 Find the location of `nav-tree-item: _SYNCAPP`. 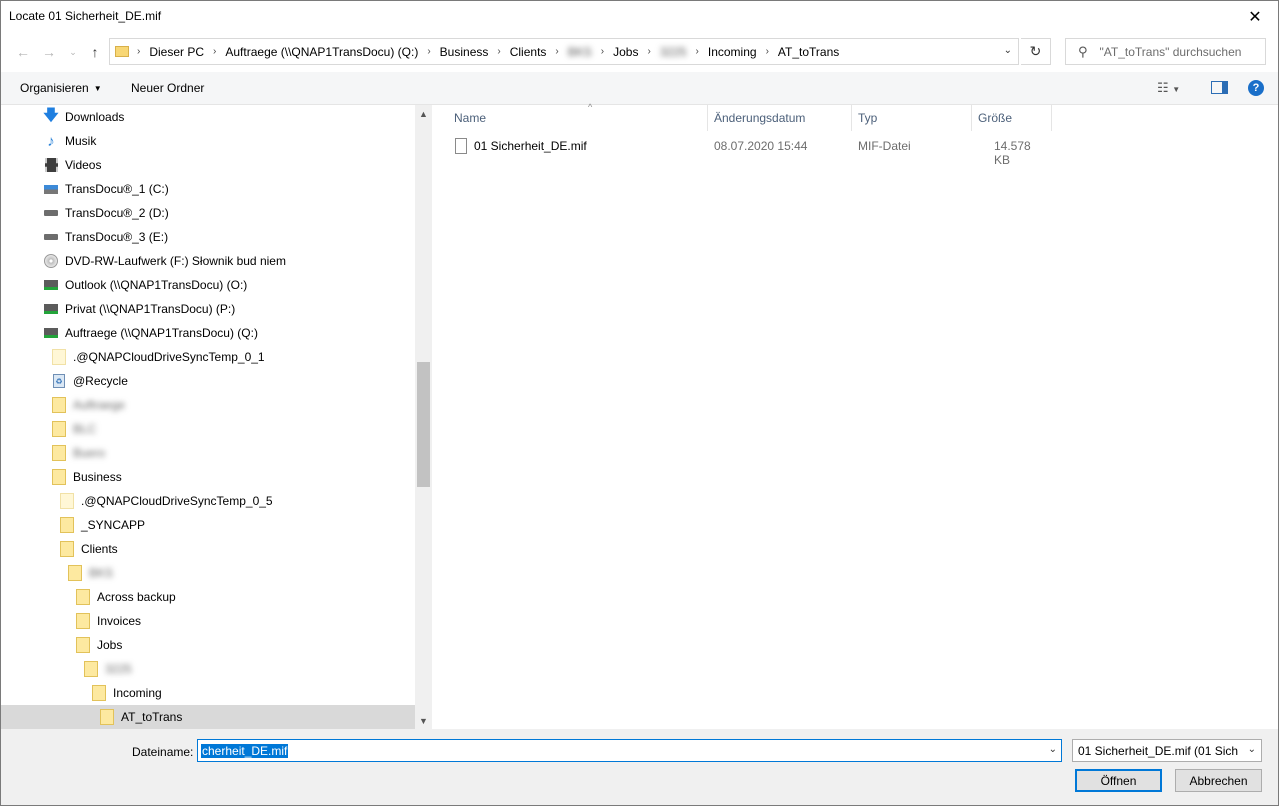

nav-tree-item: _SYNCAPP is located at coordinates (208, 525).